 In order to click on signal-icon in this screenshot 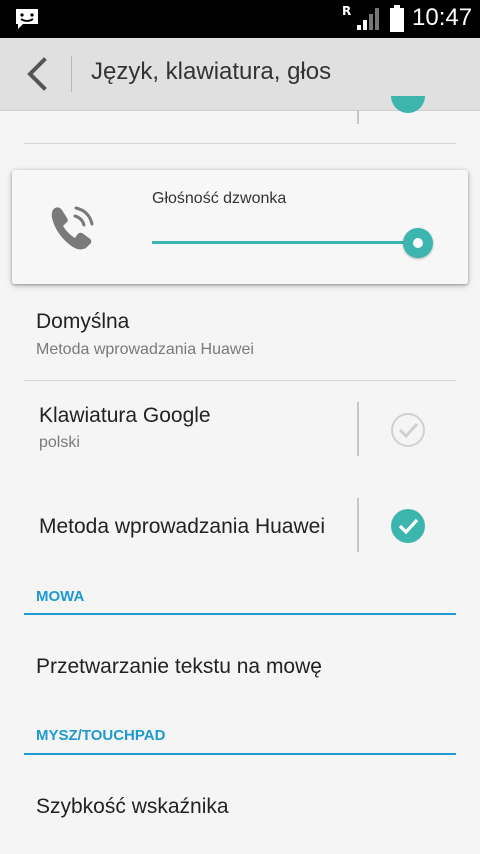, I will do `click(368, 19)`.